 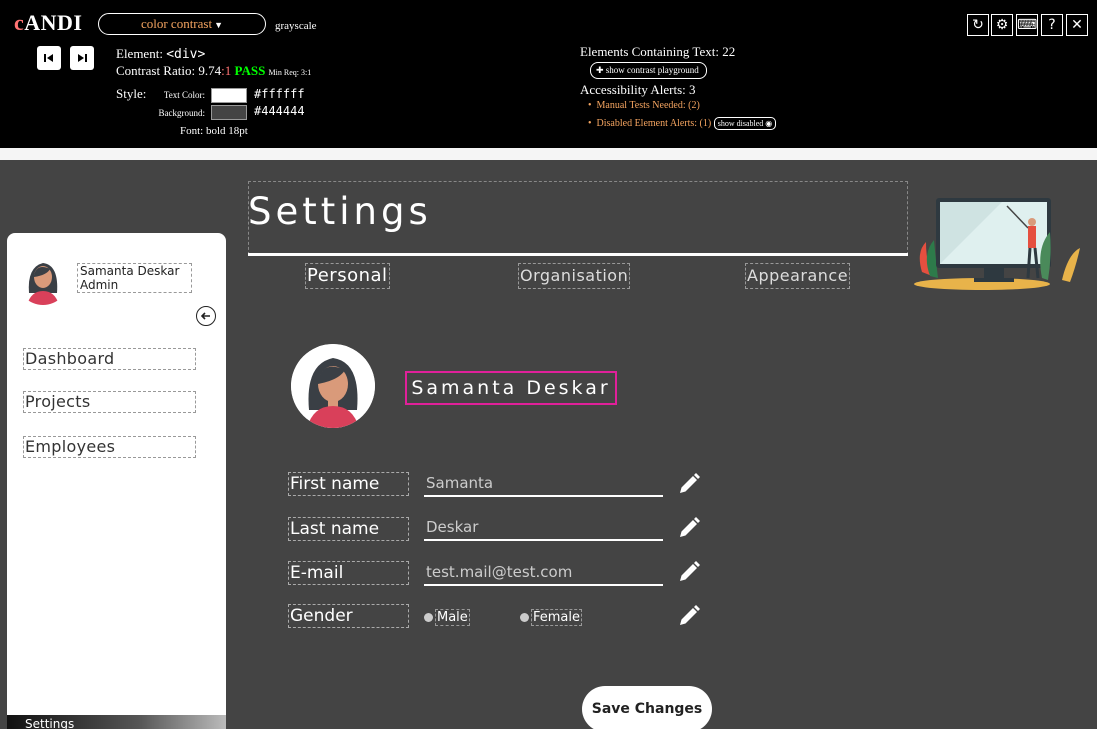 What do you see at coordinates (348, 573) in the screenshot?
I see `email-label: E-mail` at bounding box center [348, 573].